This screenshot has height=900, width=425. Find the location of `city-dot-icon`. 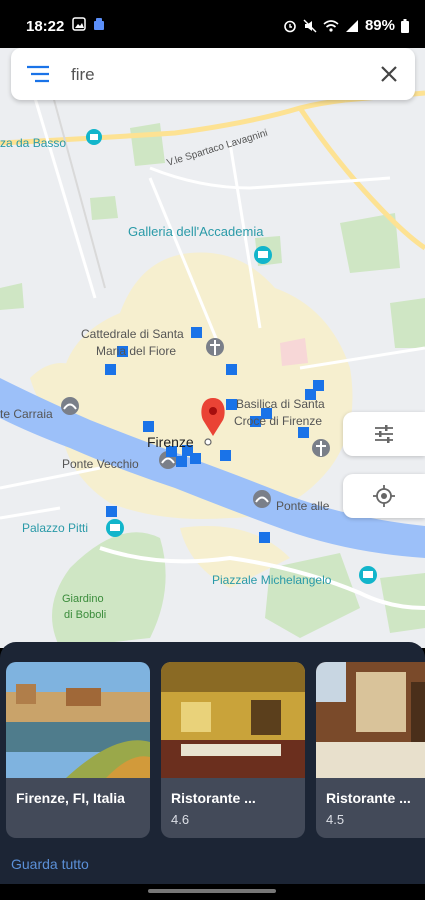

city-dot-icon is located at coordinates (208, 442).